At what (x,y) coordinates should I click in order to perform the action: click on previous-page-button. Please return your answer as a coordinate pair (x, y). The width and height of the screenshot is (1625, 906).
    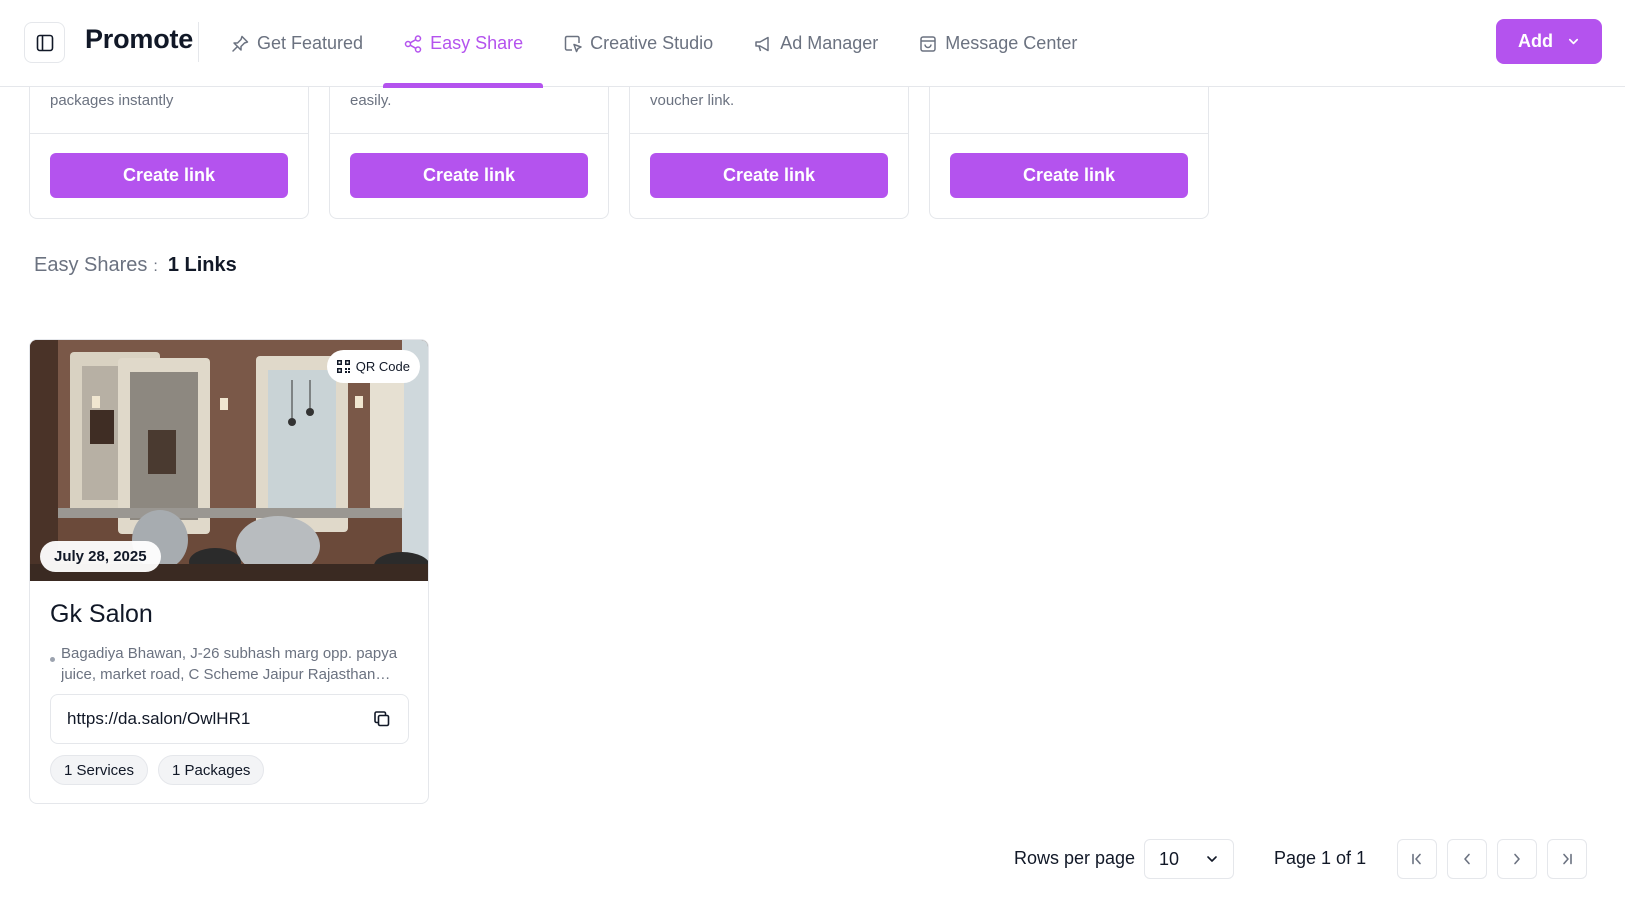
    Looking at the image, I should click on (1467, 859).